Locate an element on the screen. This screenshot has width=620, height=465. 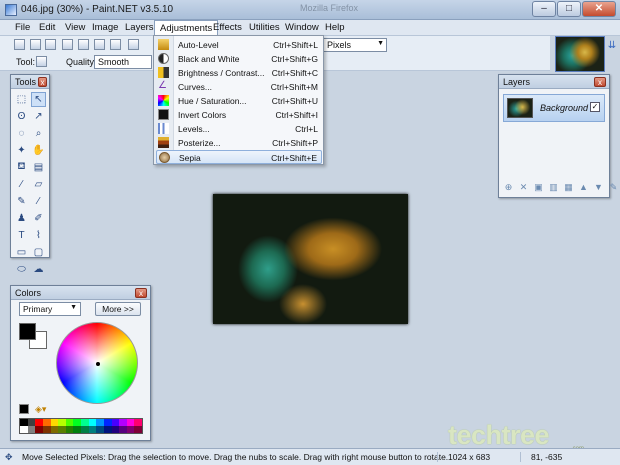
palette-menu-icon: ◈▾ is located at coordinates (42, 409).